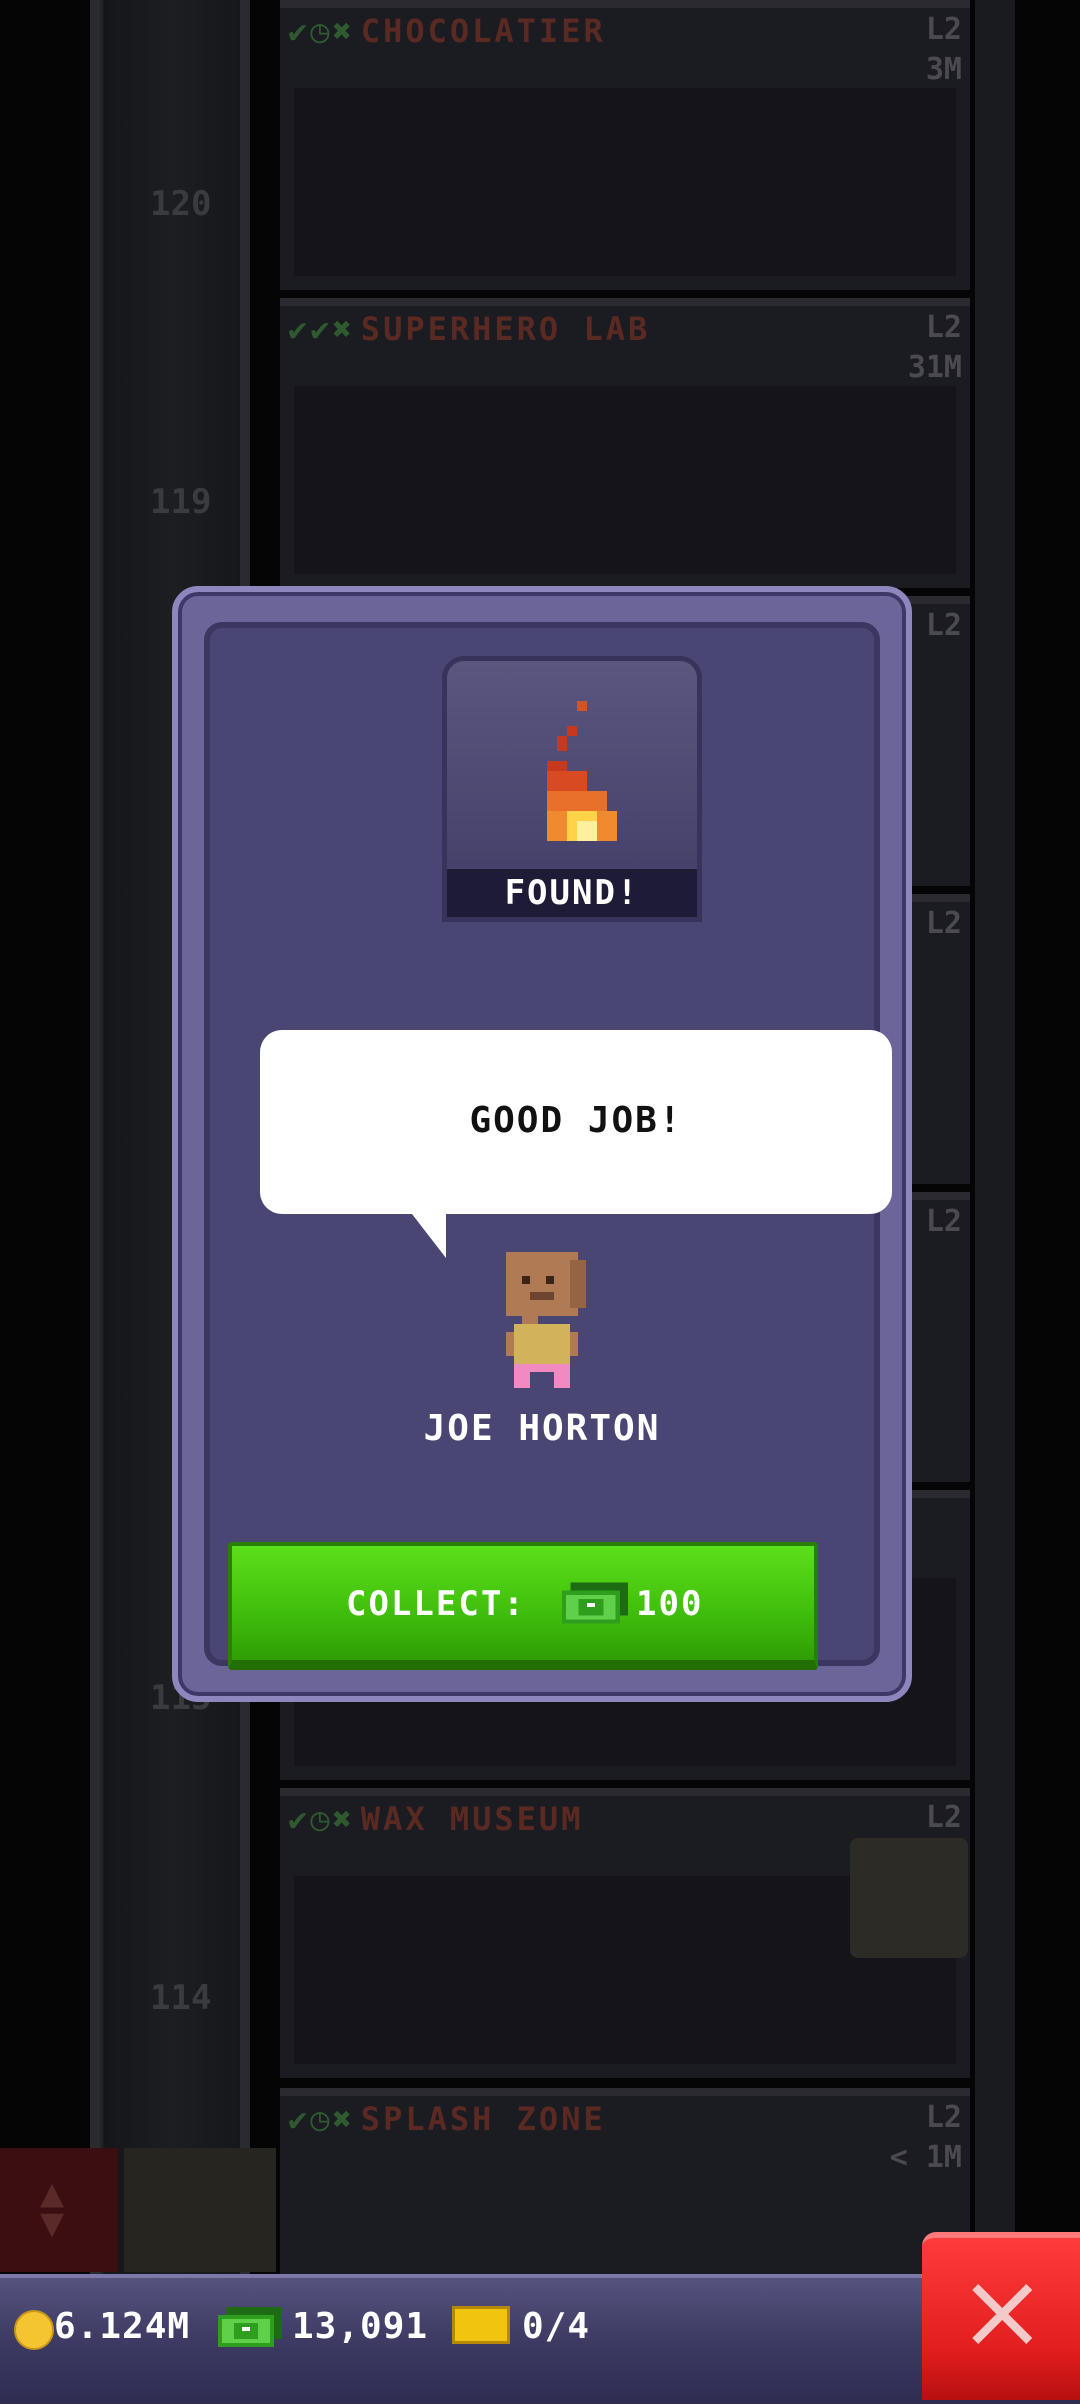  What do you see at coordinates (625, 2189) in the screenshot?
I see `floor-splash-zone: ✔◷✖ SPLASH ZONE L2 < 1M` at bounding box center [625, 2189].